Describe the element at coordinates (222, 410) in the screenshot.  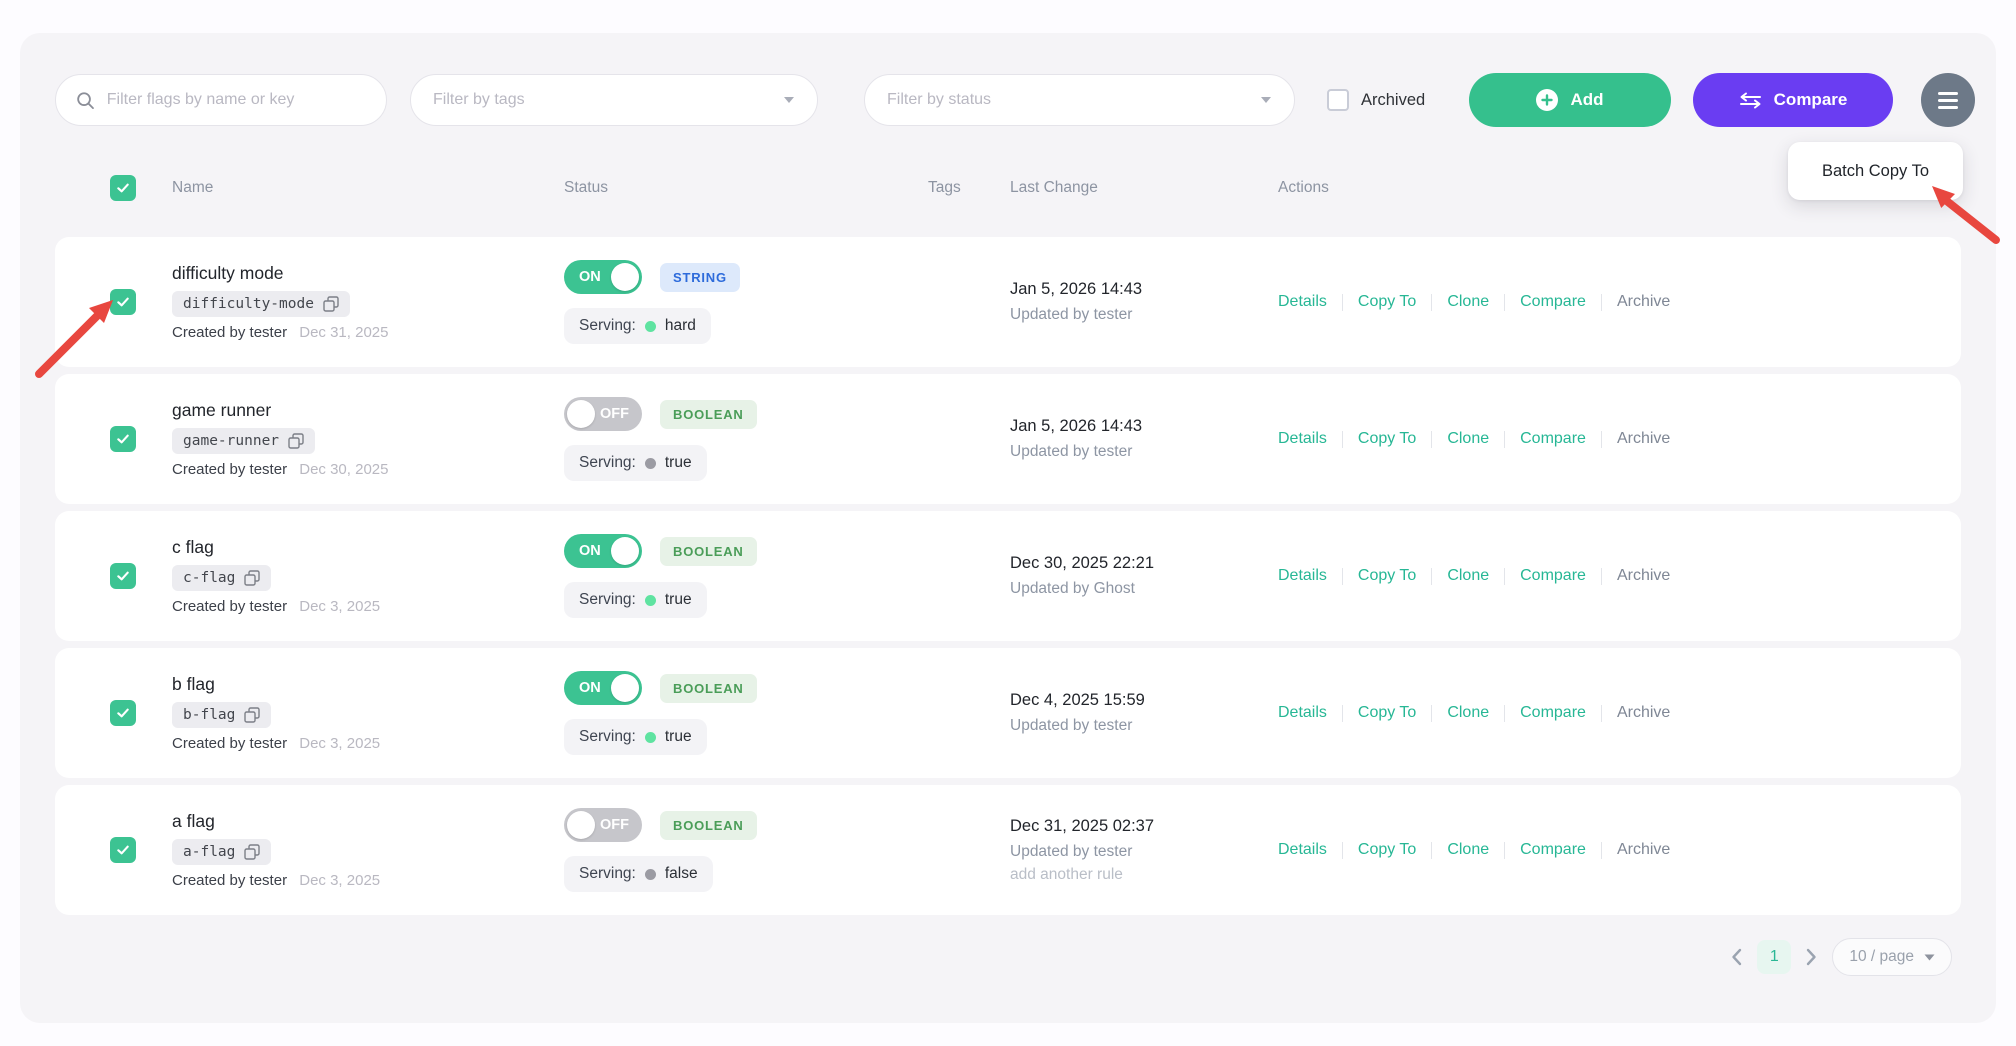
I see `flag-name: game runner` at that location.